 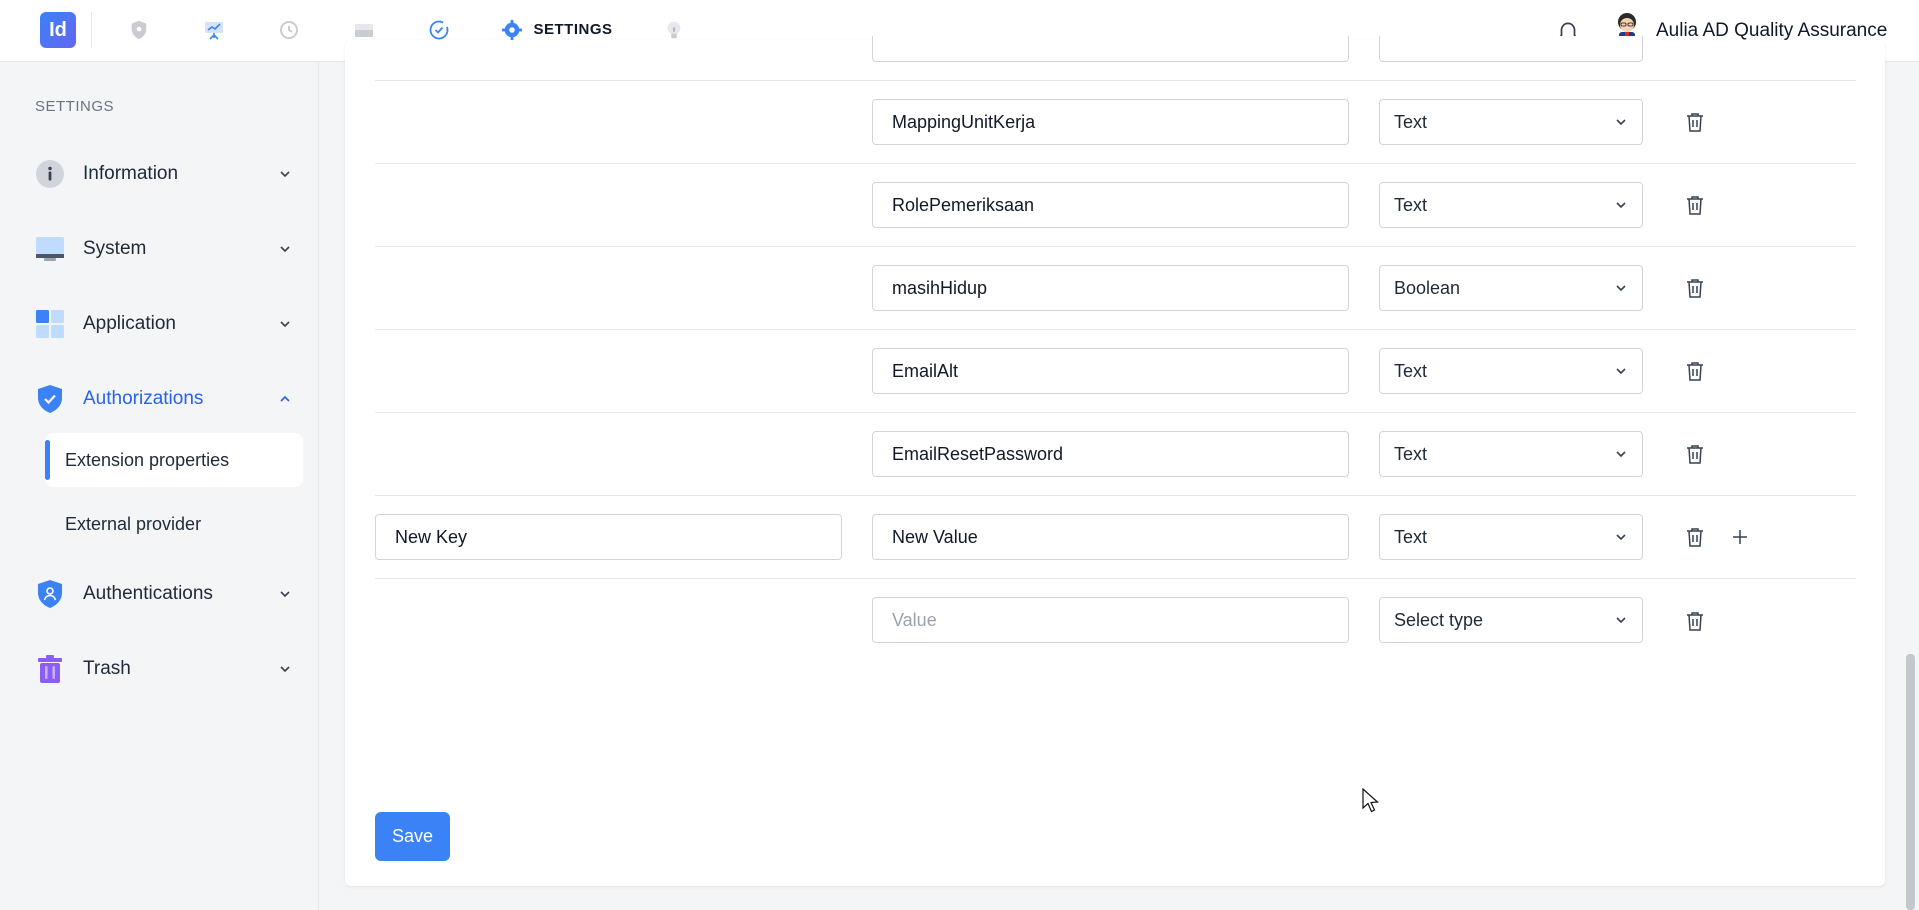 I want to click on shield-icon, so click(x=139, y=30).